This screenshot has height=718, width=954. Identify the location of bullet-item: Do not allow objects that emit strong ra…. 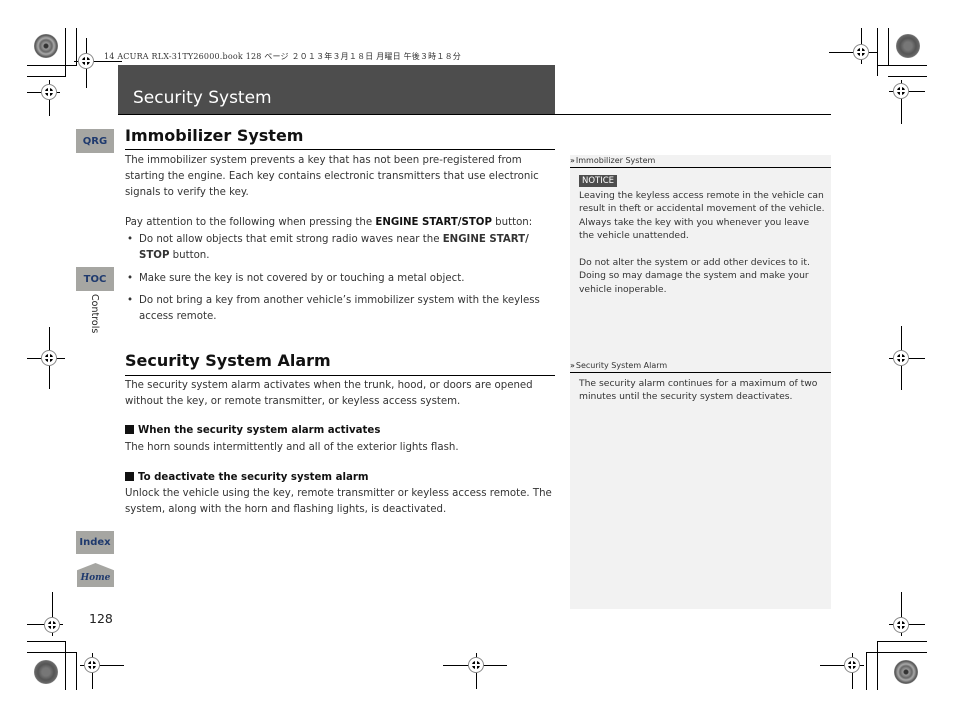
(341, 248).